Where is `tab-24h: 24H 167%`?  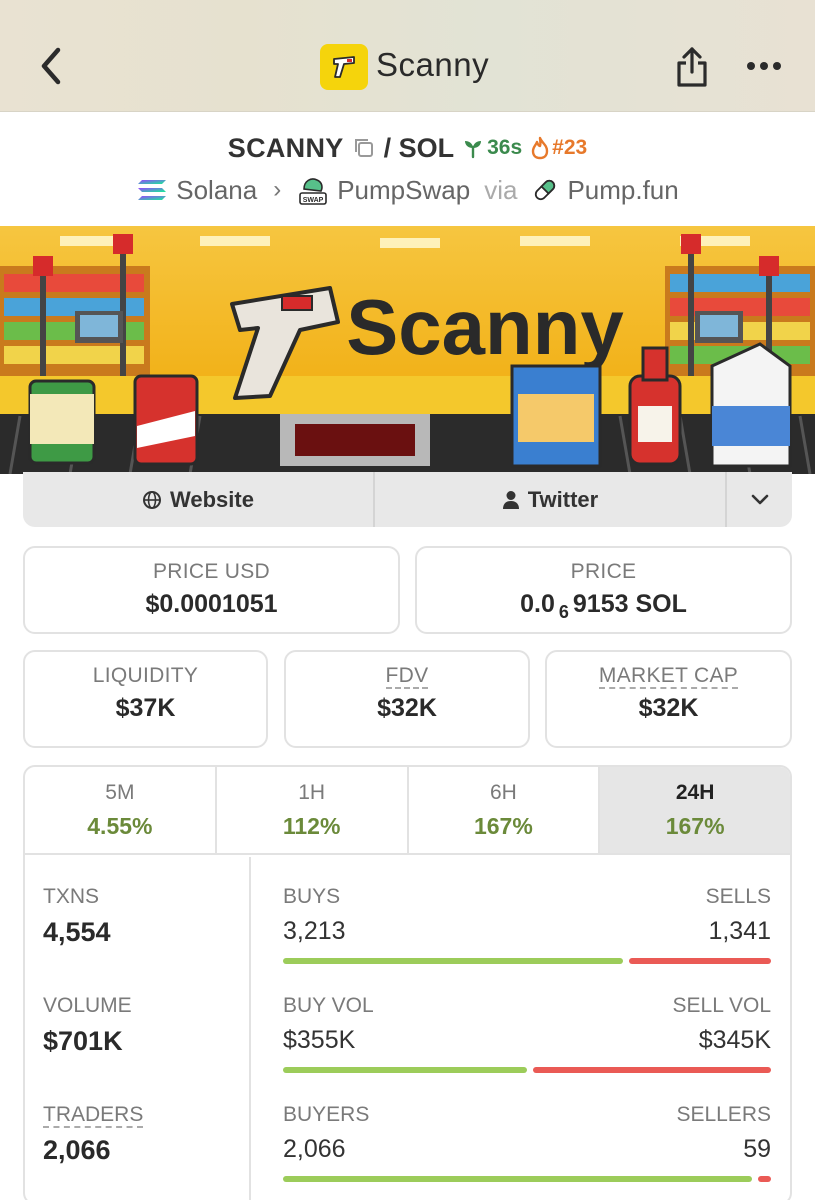 tab-24h: 24H 167% is located at coordinates (695, 810).